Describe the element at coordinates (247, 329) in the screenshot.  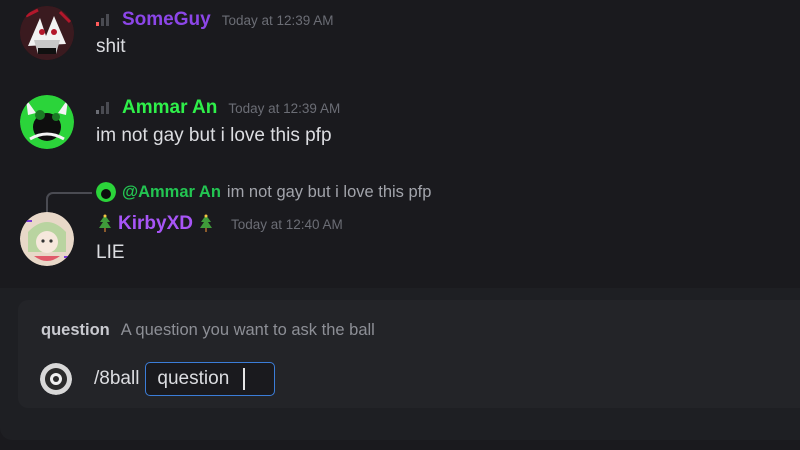
I see `option-description: A question you want to ask the ball` at that location.